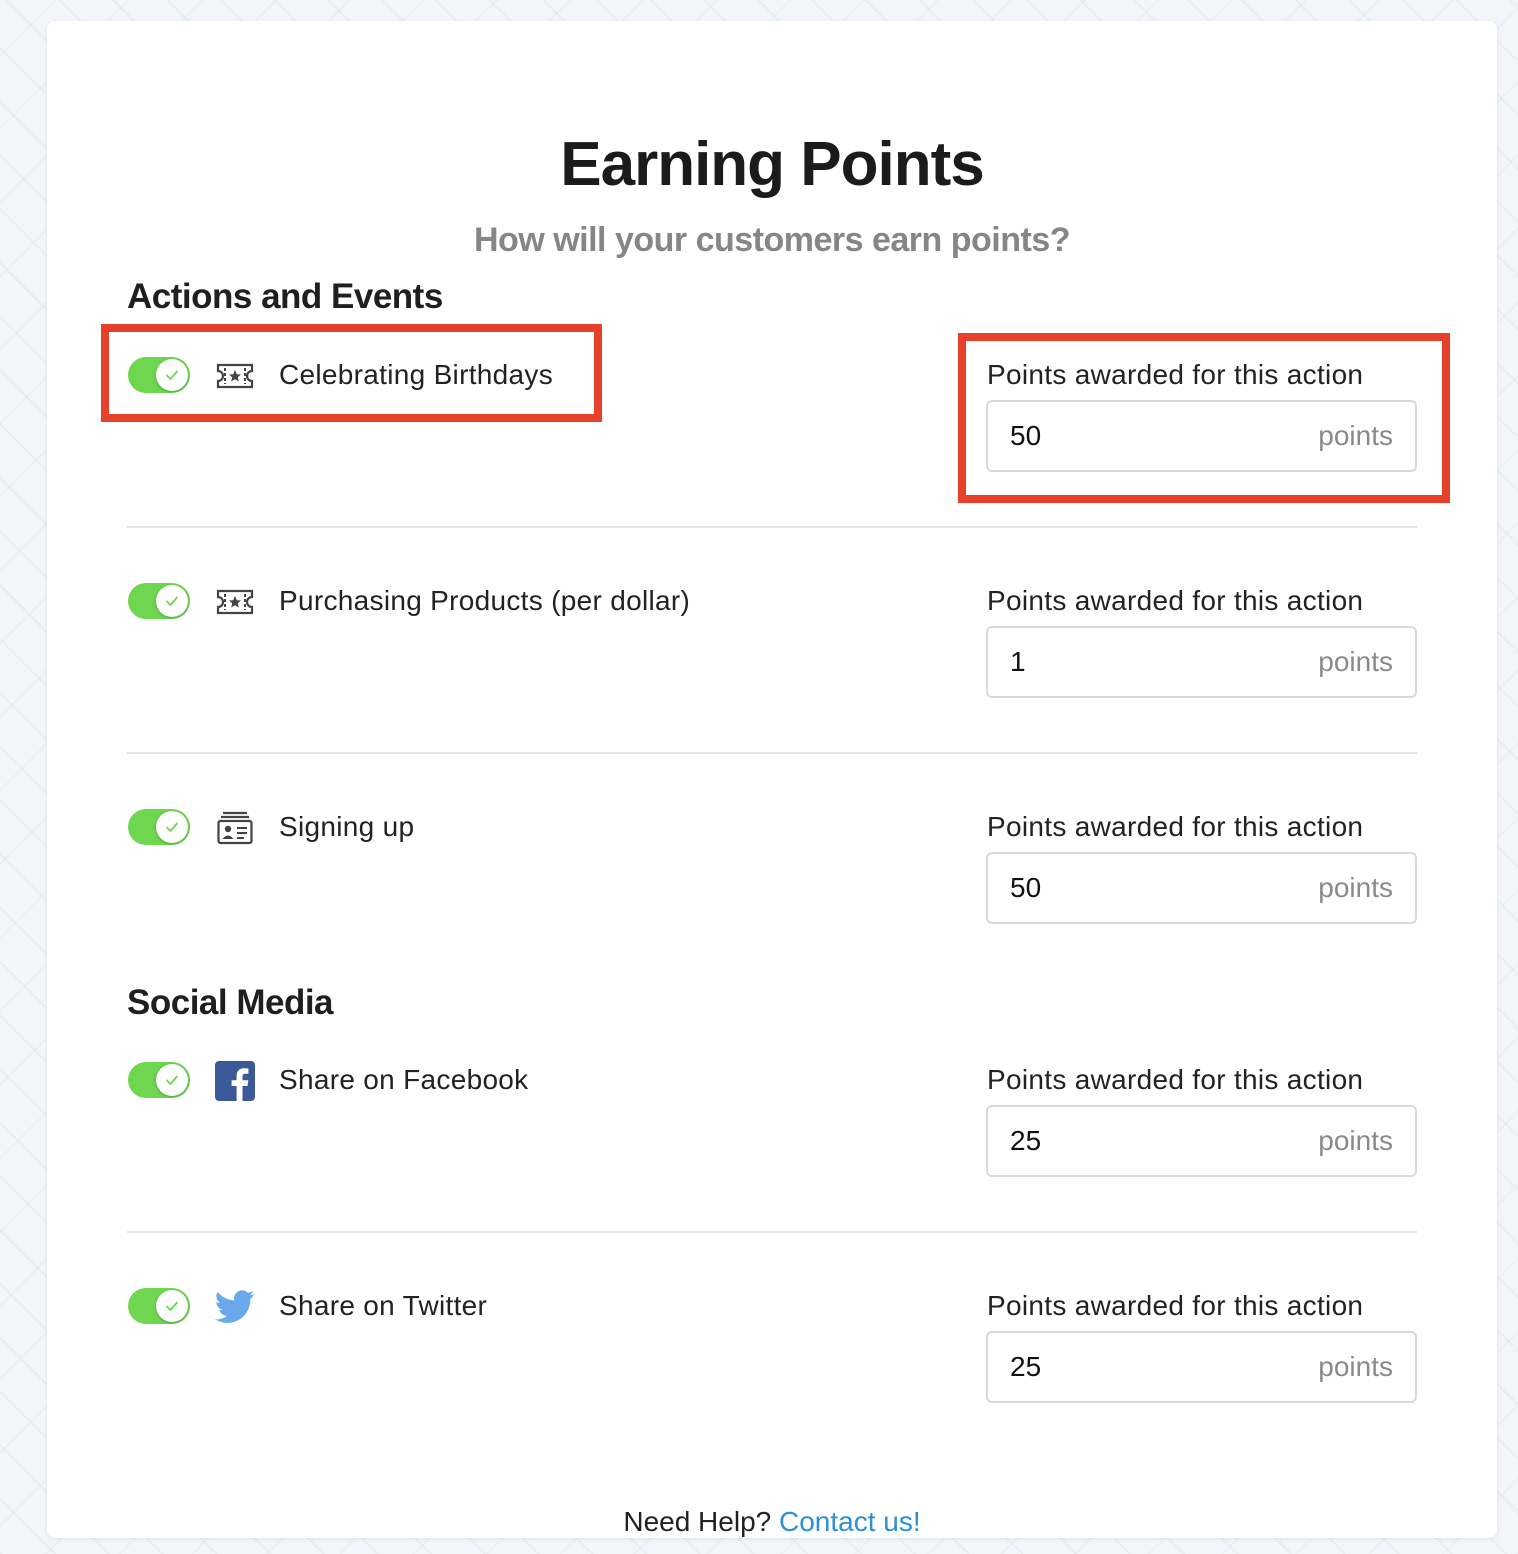 This screenshot has width=1518, height=1554. I want to click on highlight-box-birthday-toggle, so click(351, 373).